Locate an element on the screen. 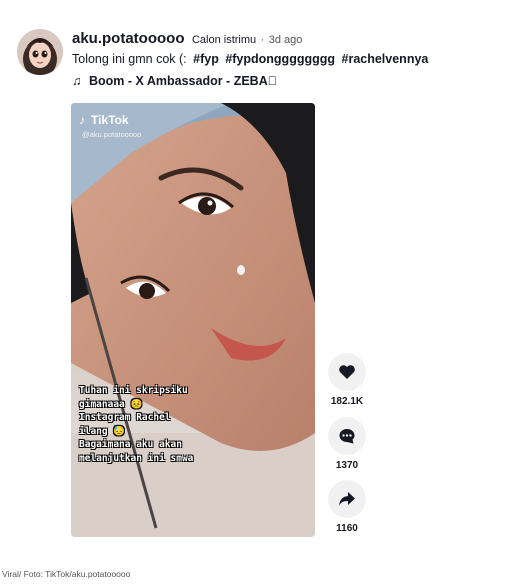  avatar is located at coordinates (40, 52).